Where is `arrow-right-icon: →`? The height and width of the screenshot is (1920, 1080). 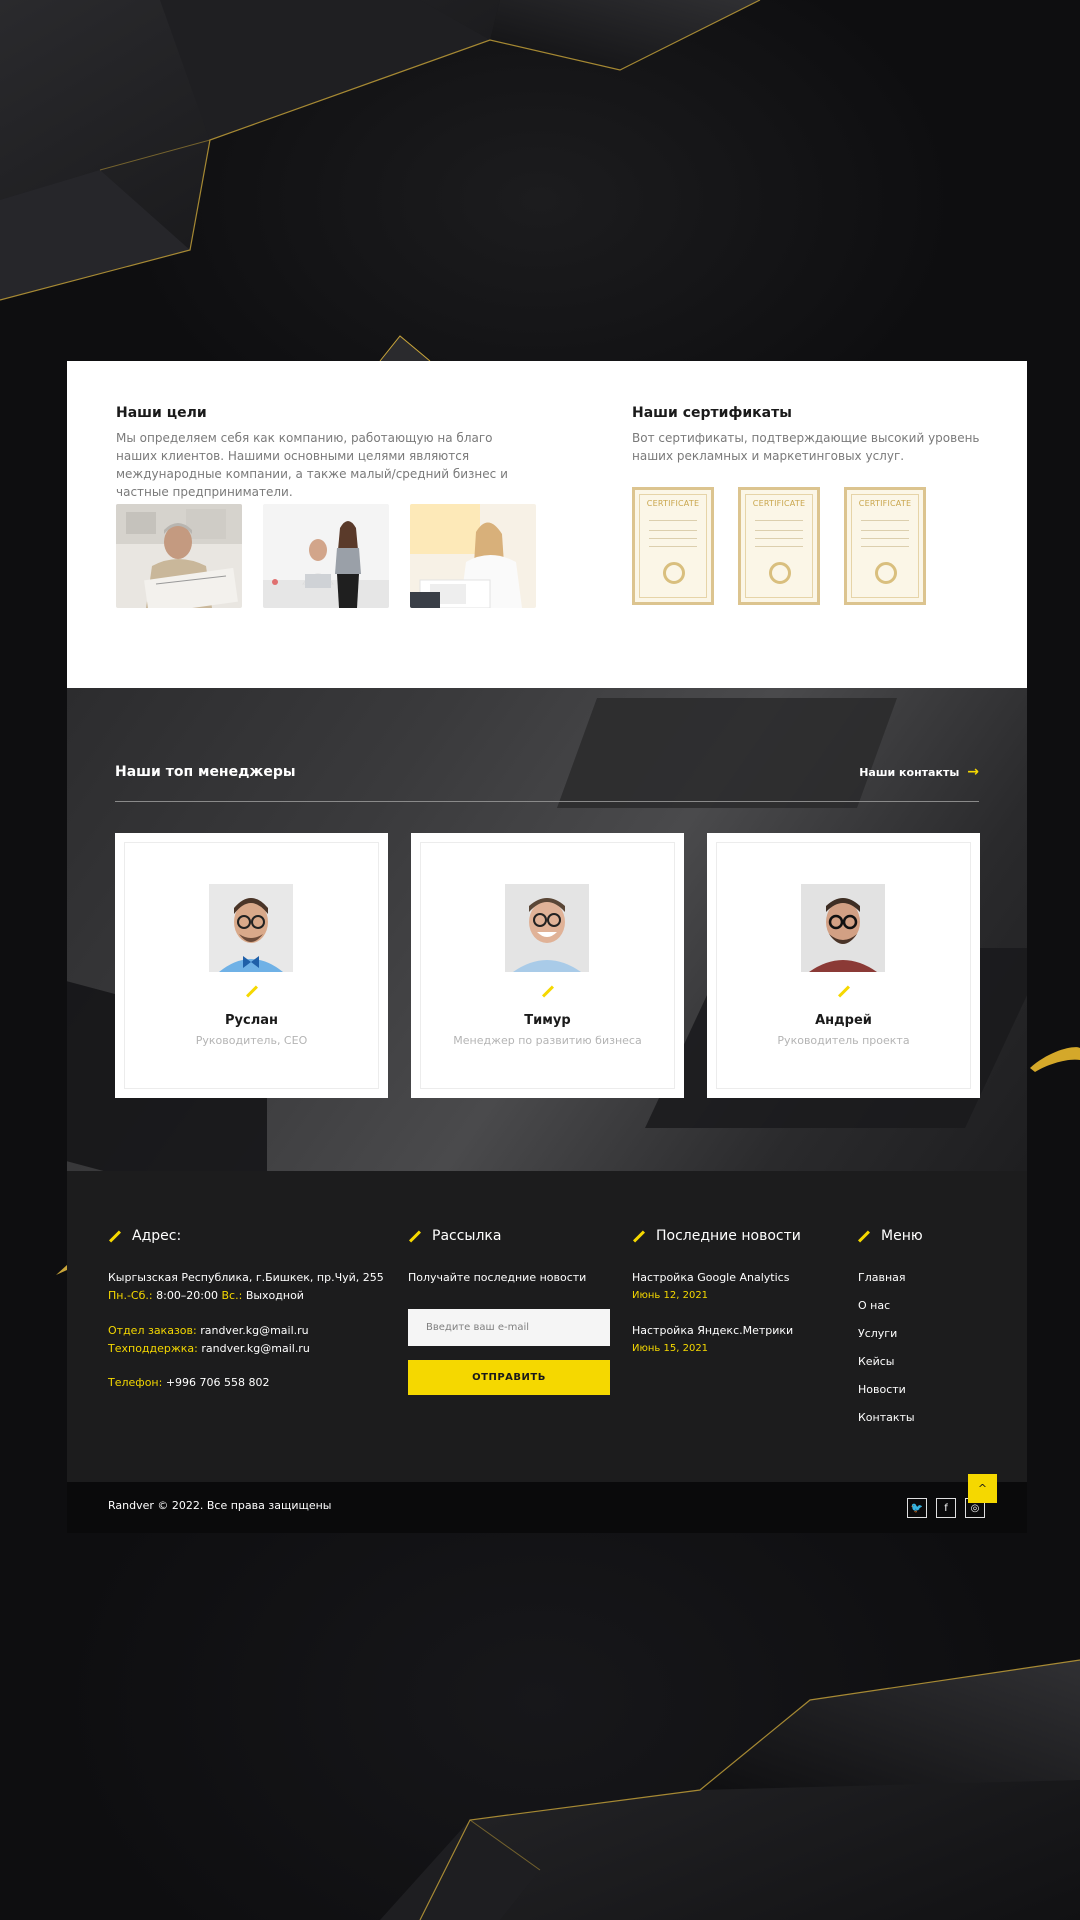
arrow-right-icon: → is located at coordinates (973, 772).